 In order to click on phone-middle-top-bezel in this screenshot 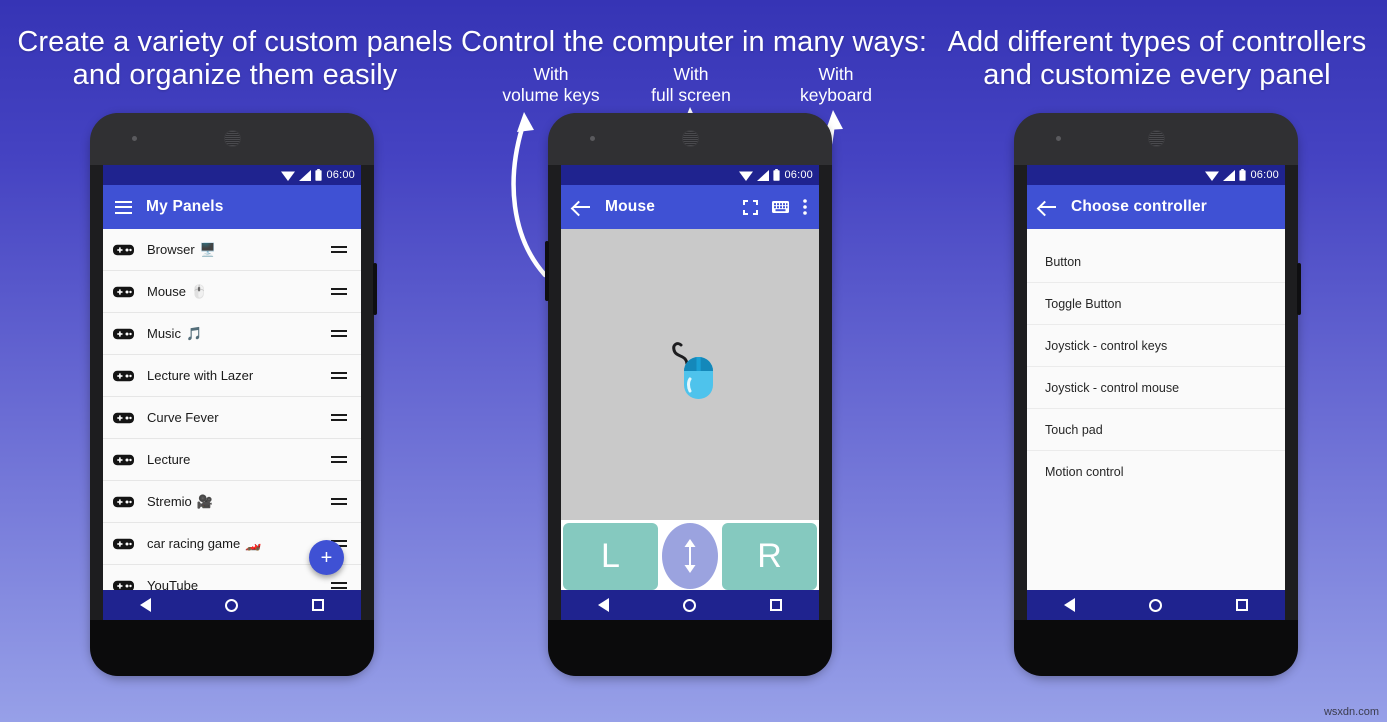, I will do `click(690, 139)`.